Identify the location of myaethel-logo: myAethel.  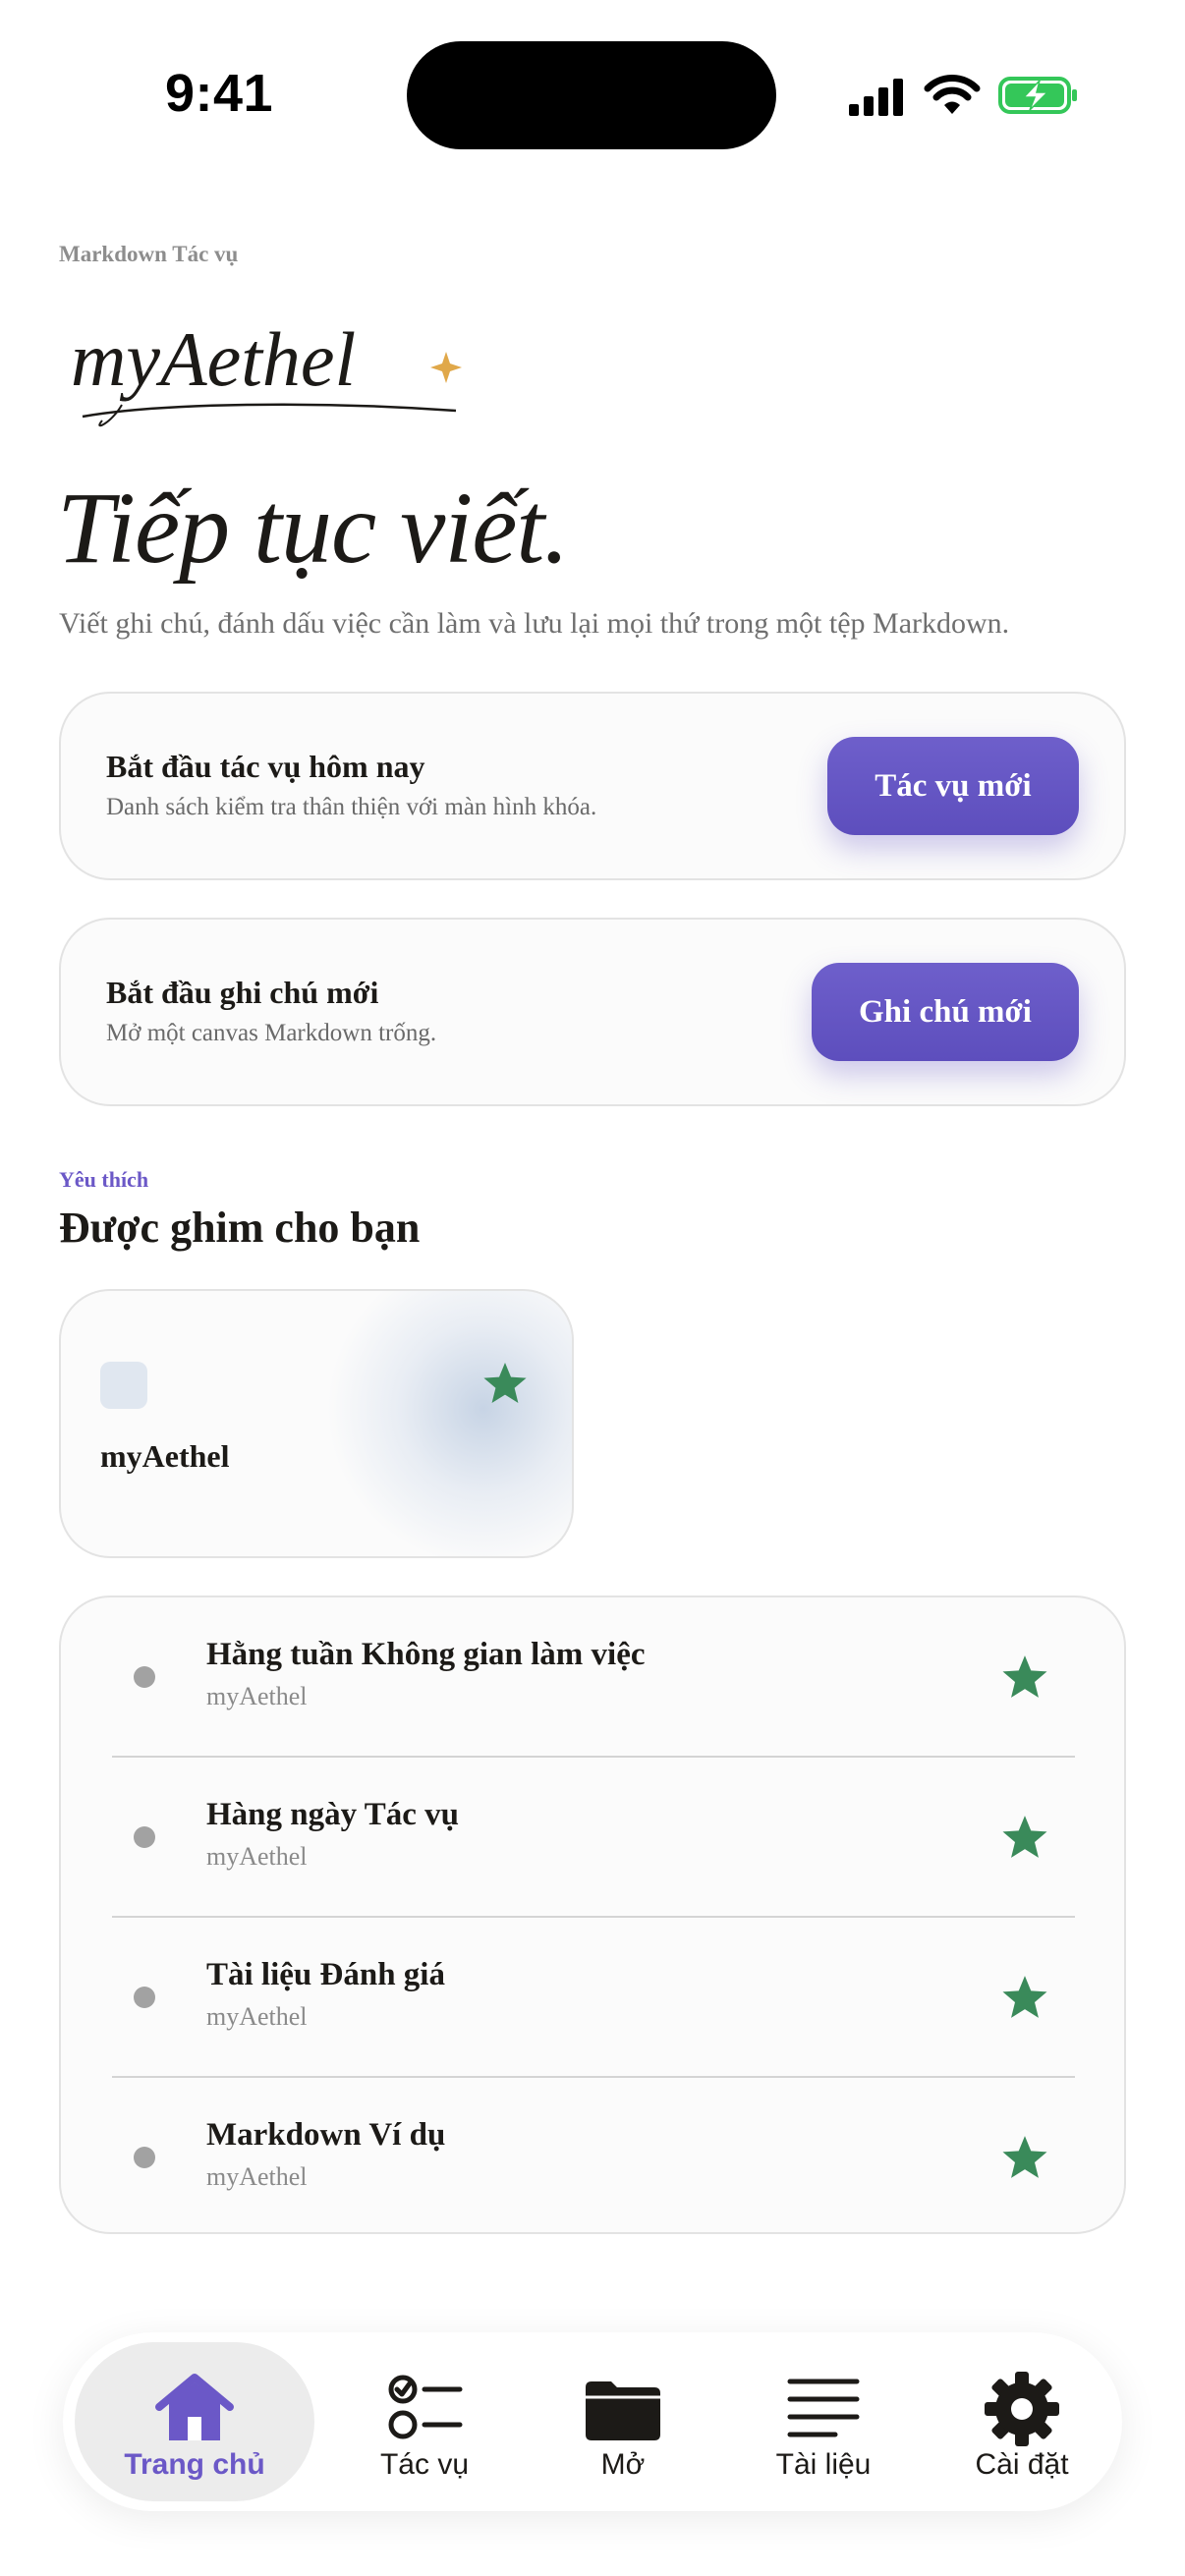
(266, 371).